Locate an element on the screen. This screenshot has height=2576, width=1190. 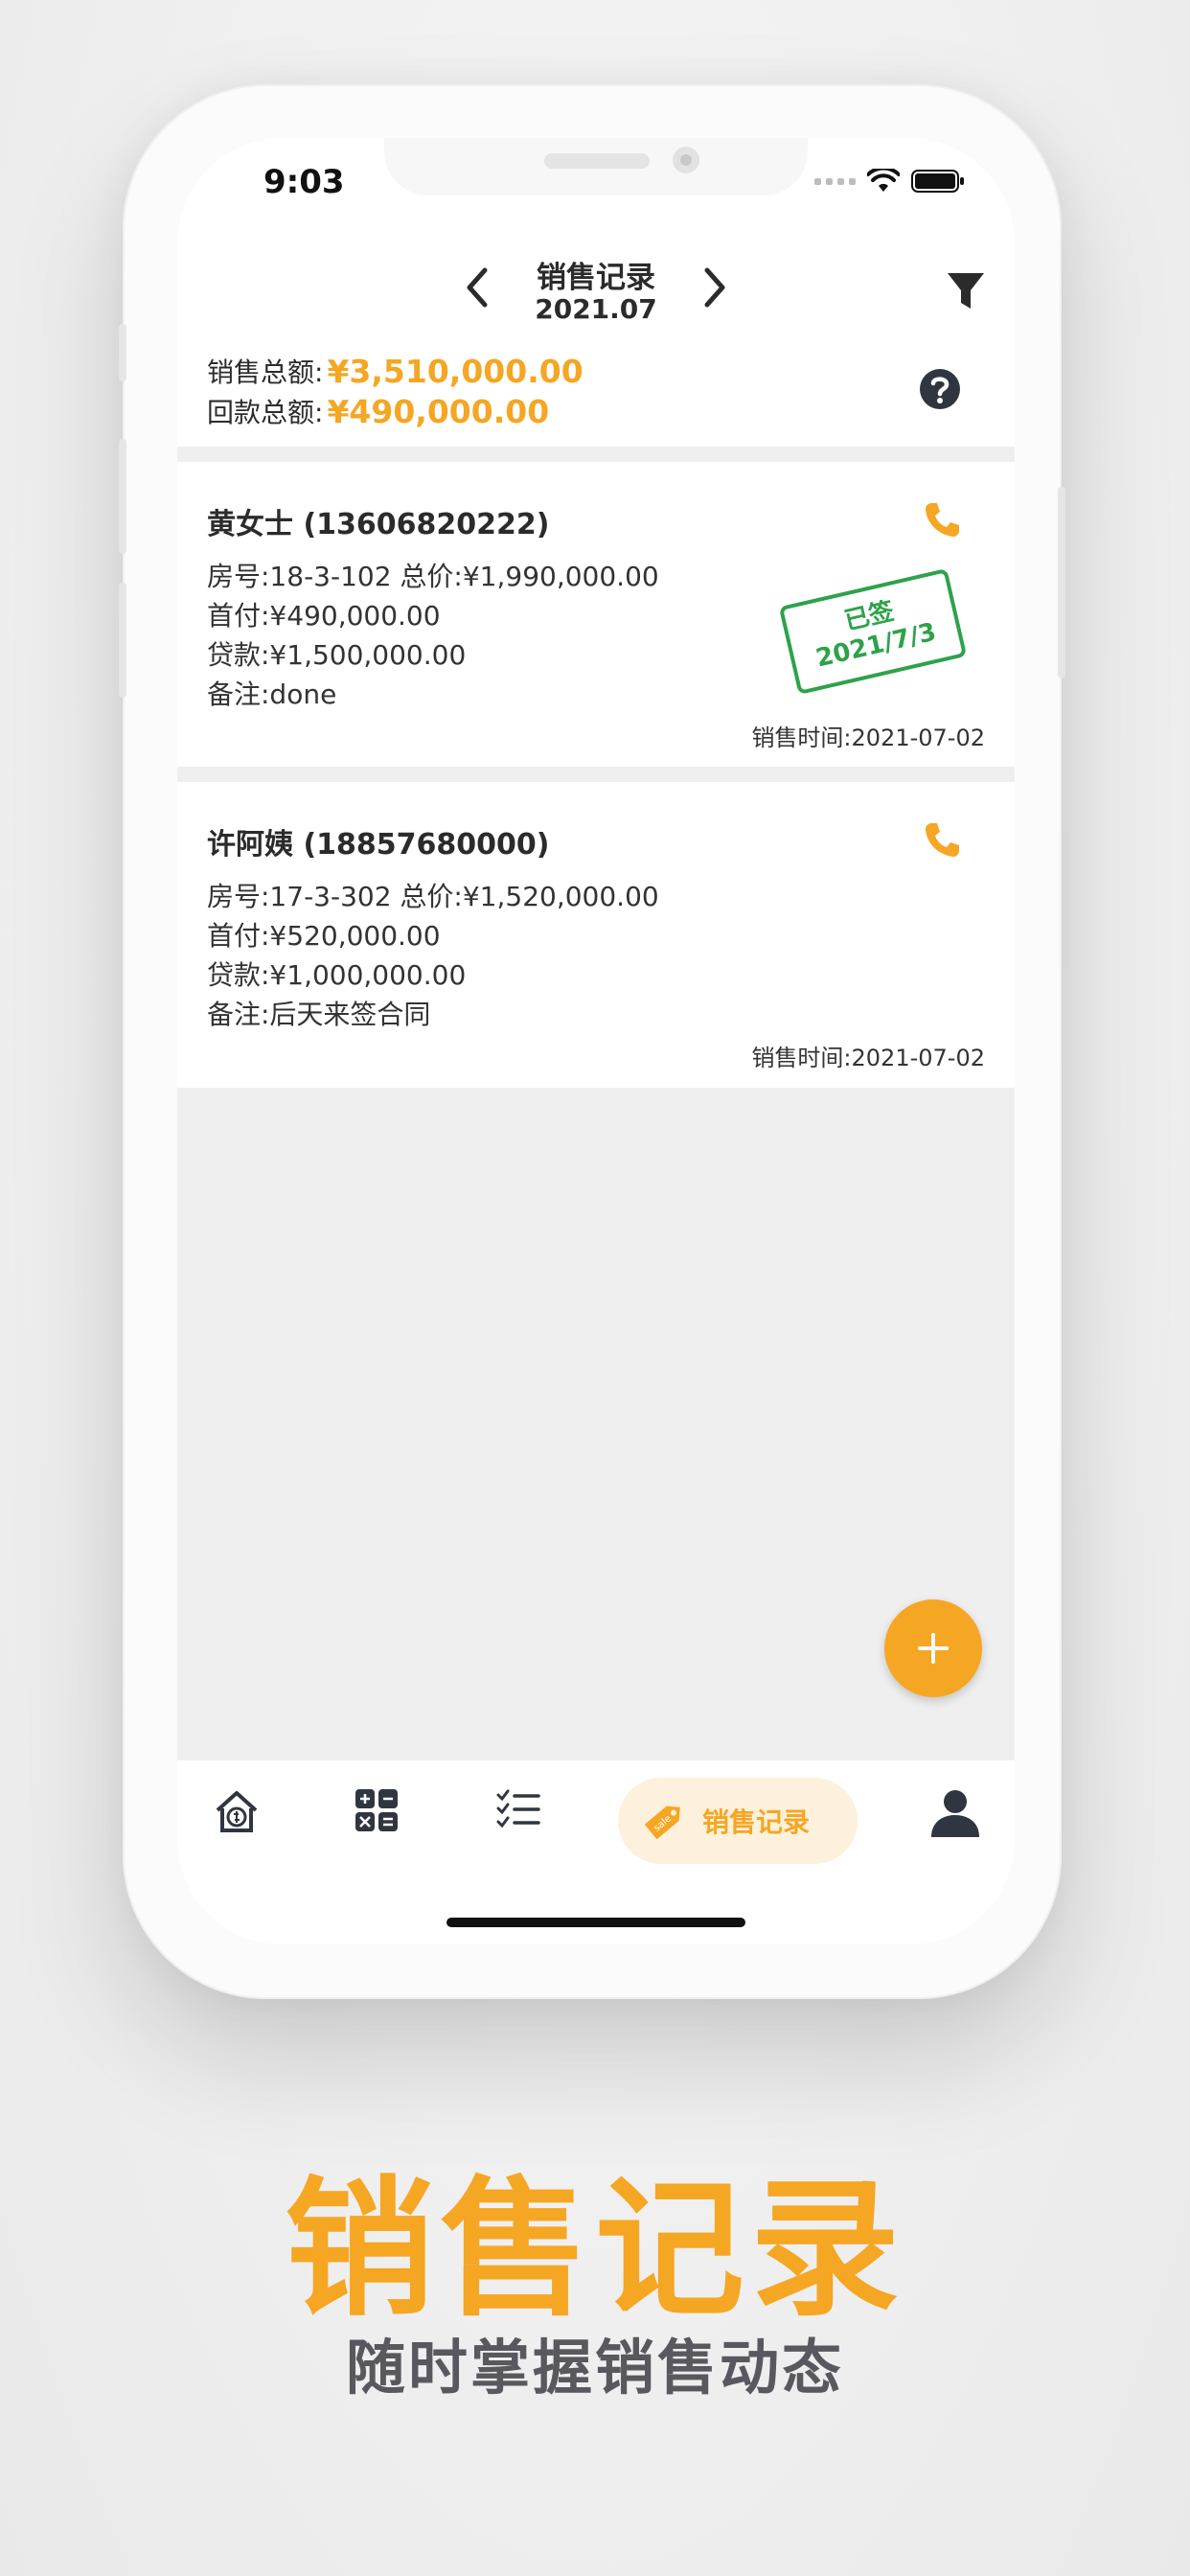
promo-title: 销售记录 is located at coordinates (595, 2249).